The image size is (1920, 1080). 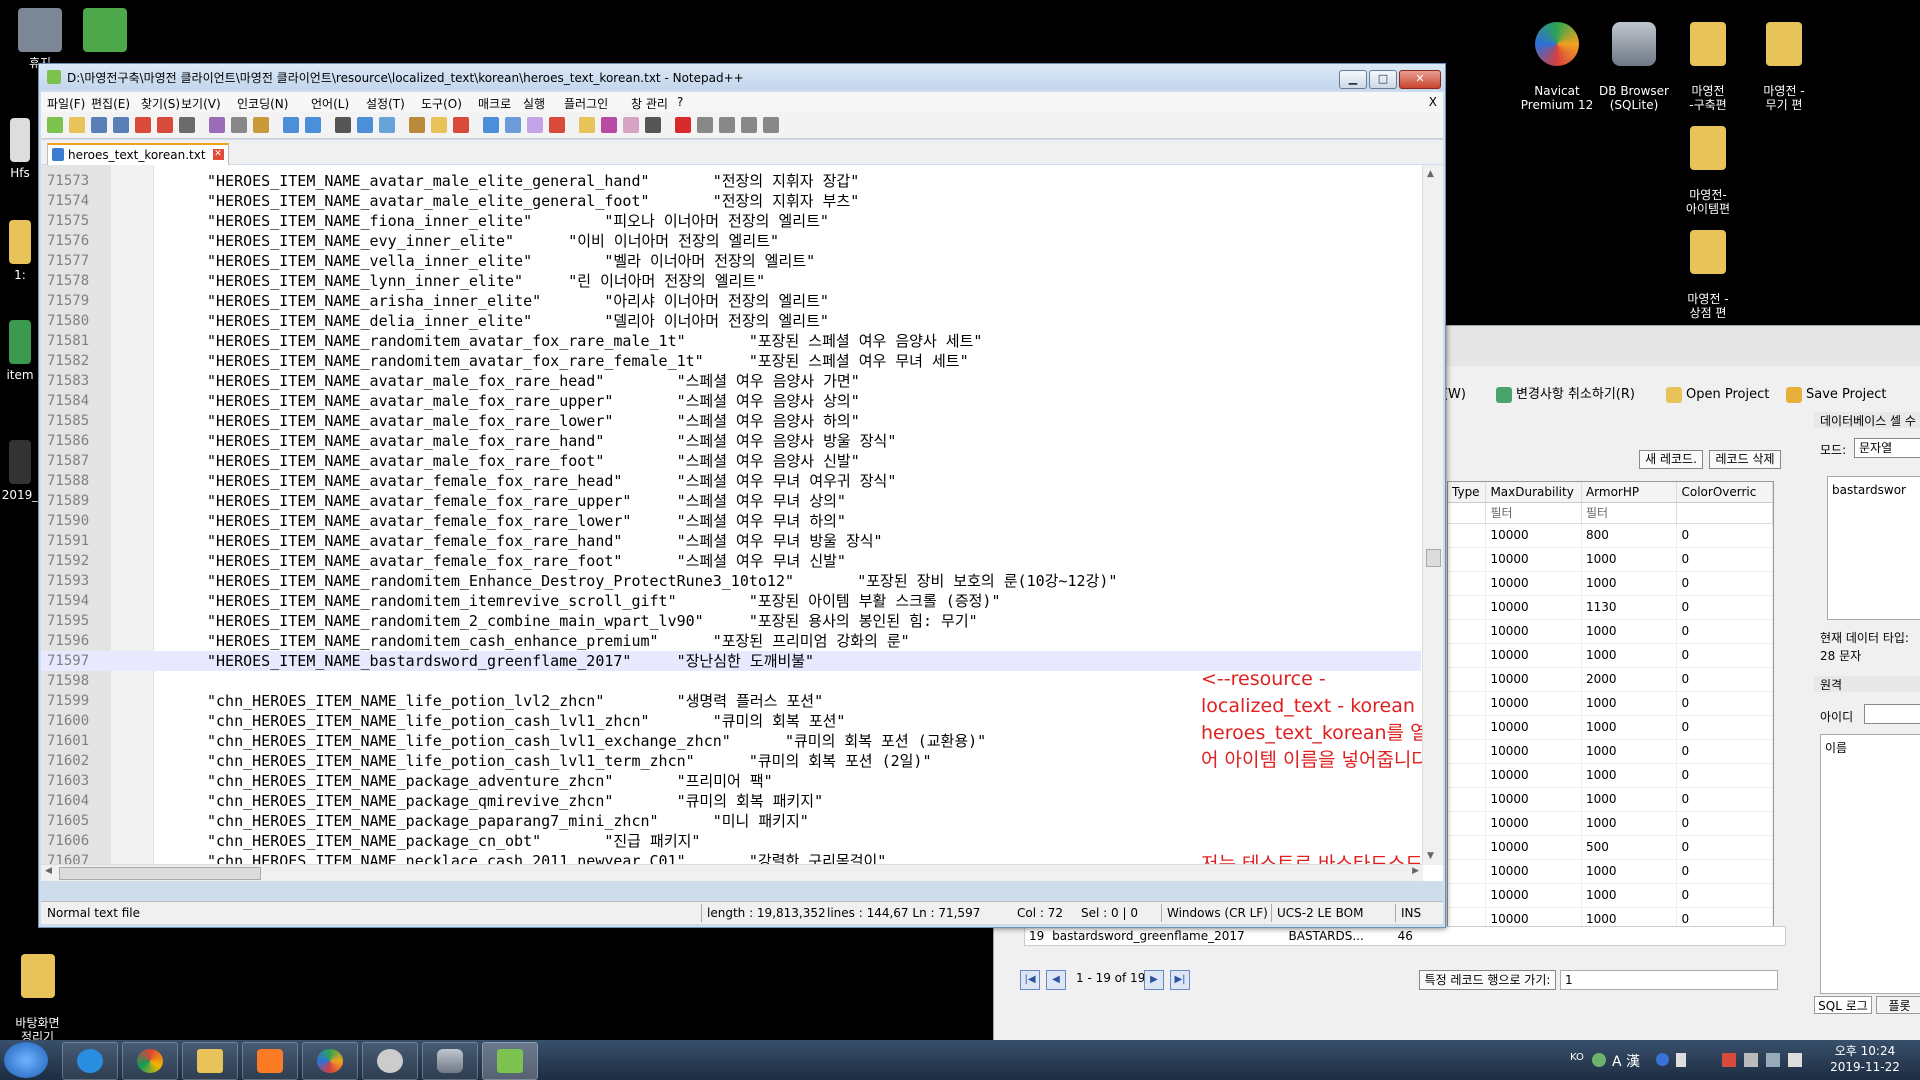 I want to click on menu-item: 인코딩(N), so click(x=262, y=103).